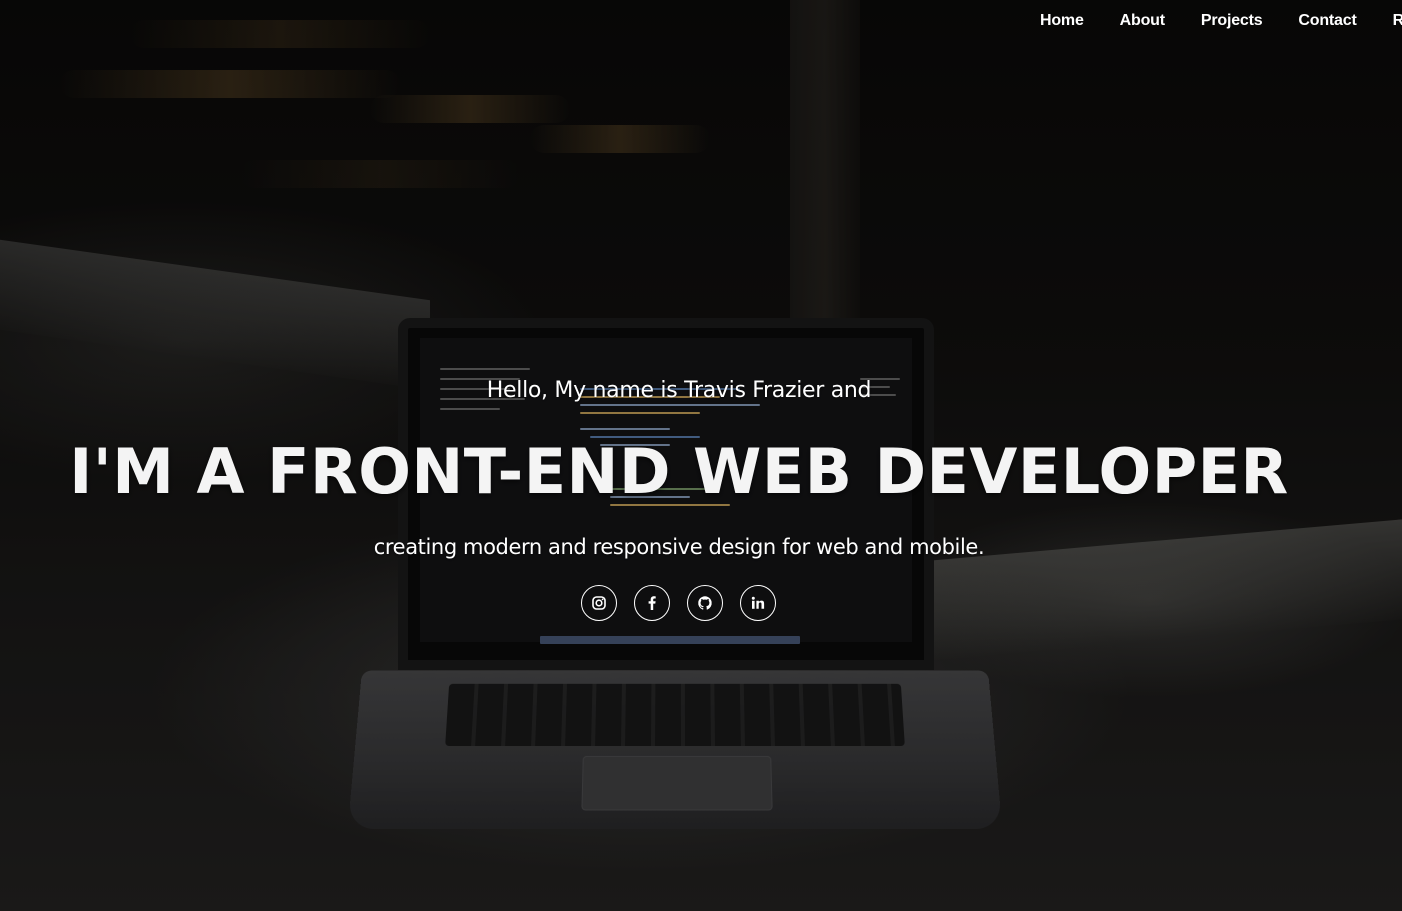  I want to click on linkedin-icon, so click(758, 602).